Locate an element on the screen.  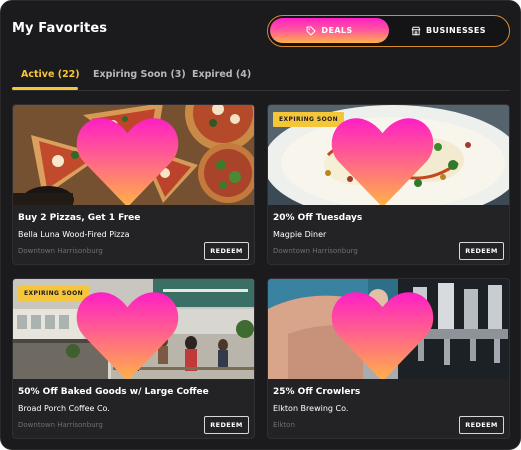
tag-icon is located at coordinates (311, 30).